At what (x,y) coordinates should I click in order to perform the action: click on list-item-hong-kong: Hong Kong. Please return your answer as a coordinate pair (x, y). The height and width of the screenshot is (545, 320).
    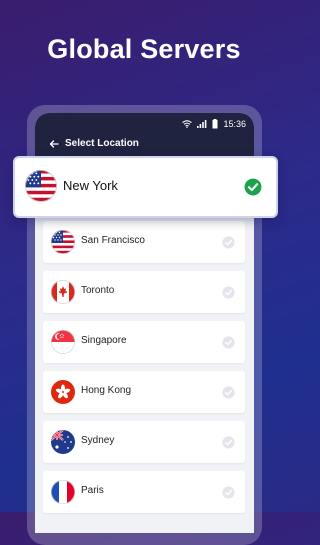
    Looking at the image, I should click on (144, 392).